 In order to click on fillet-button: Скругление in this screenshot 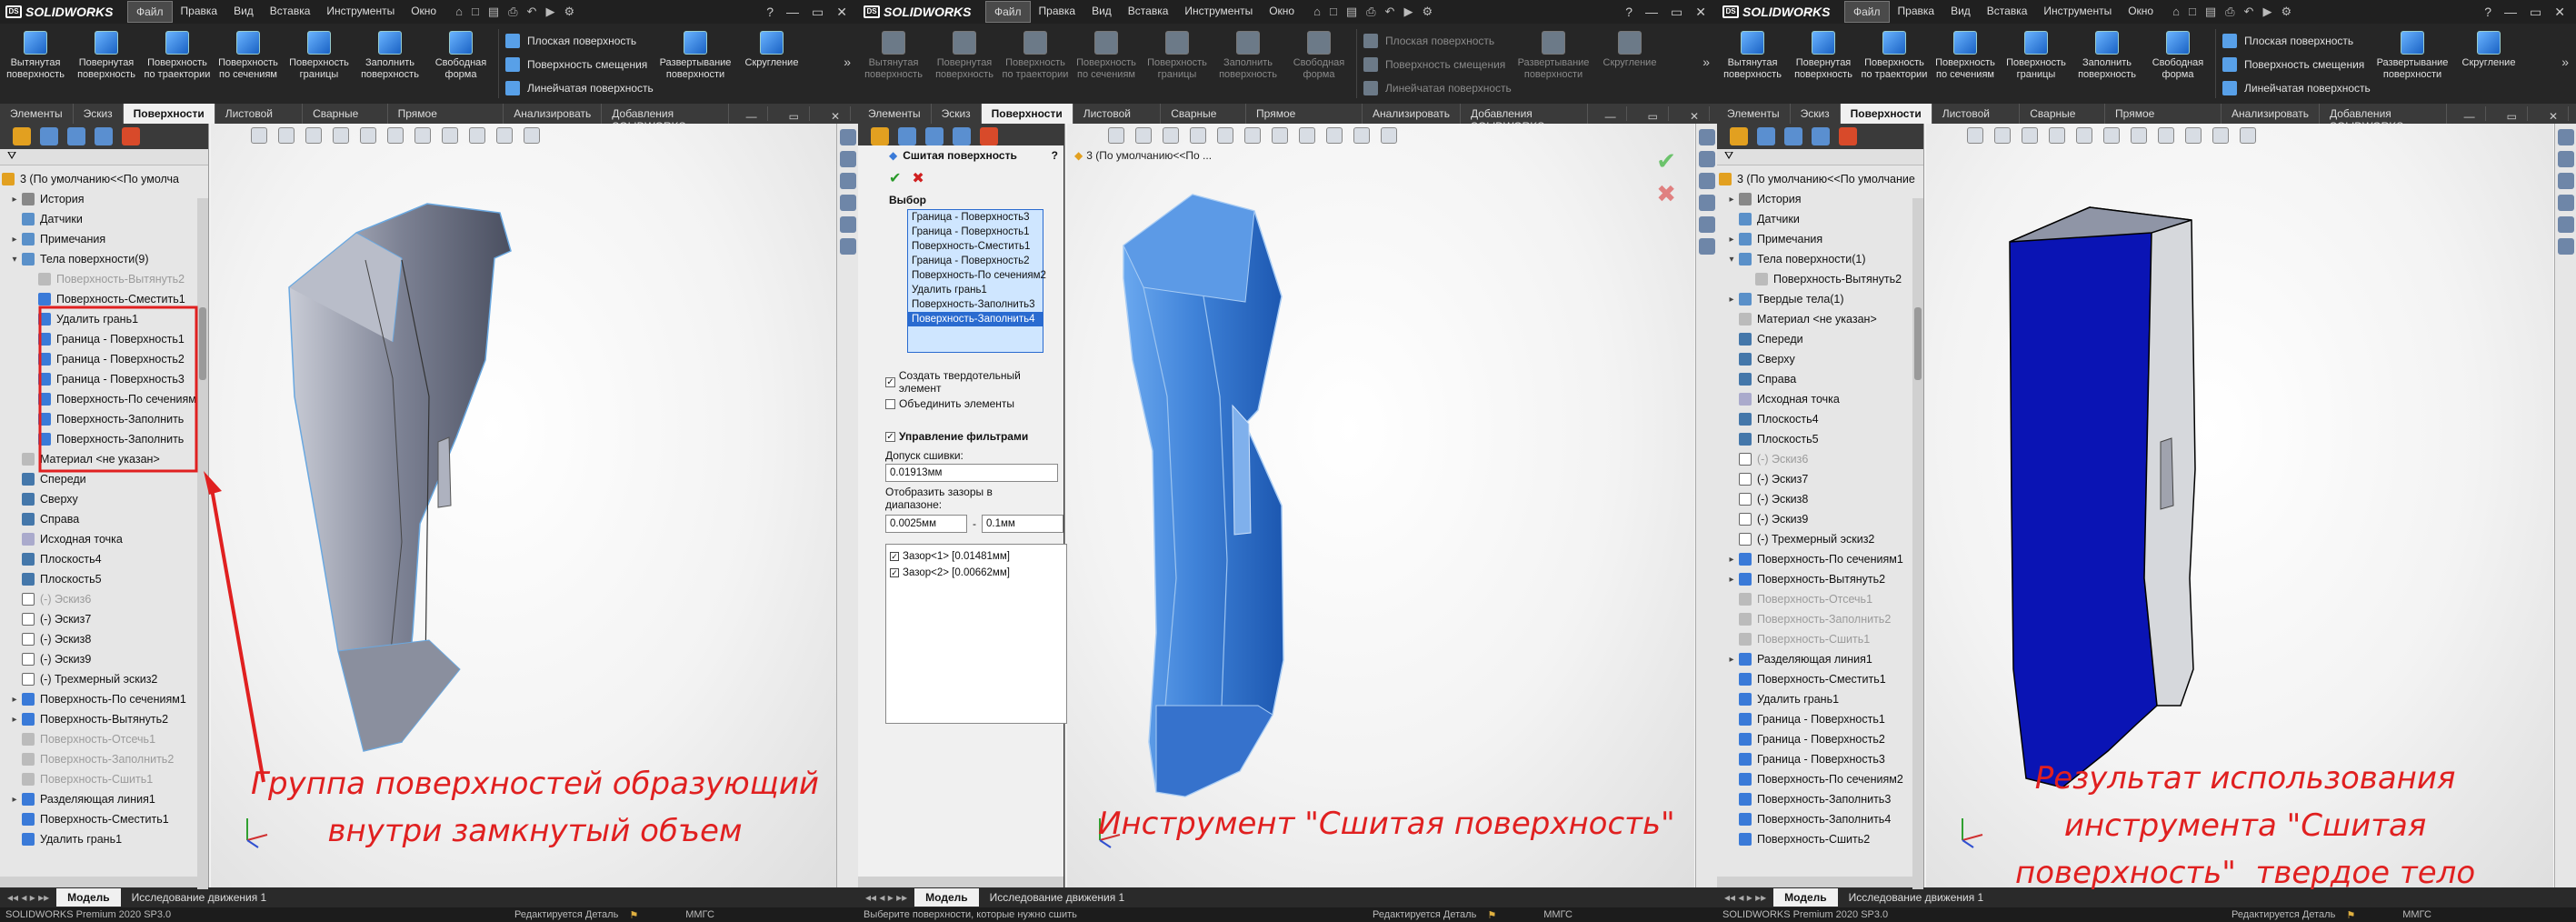, I will do `click(771, 65)`.